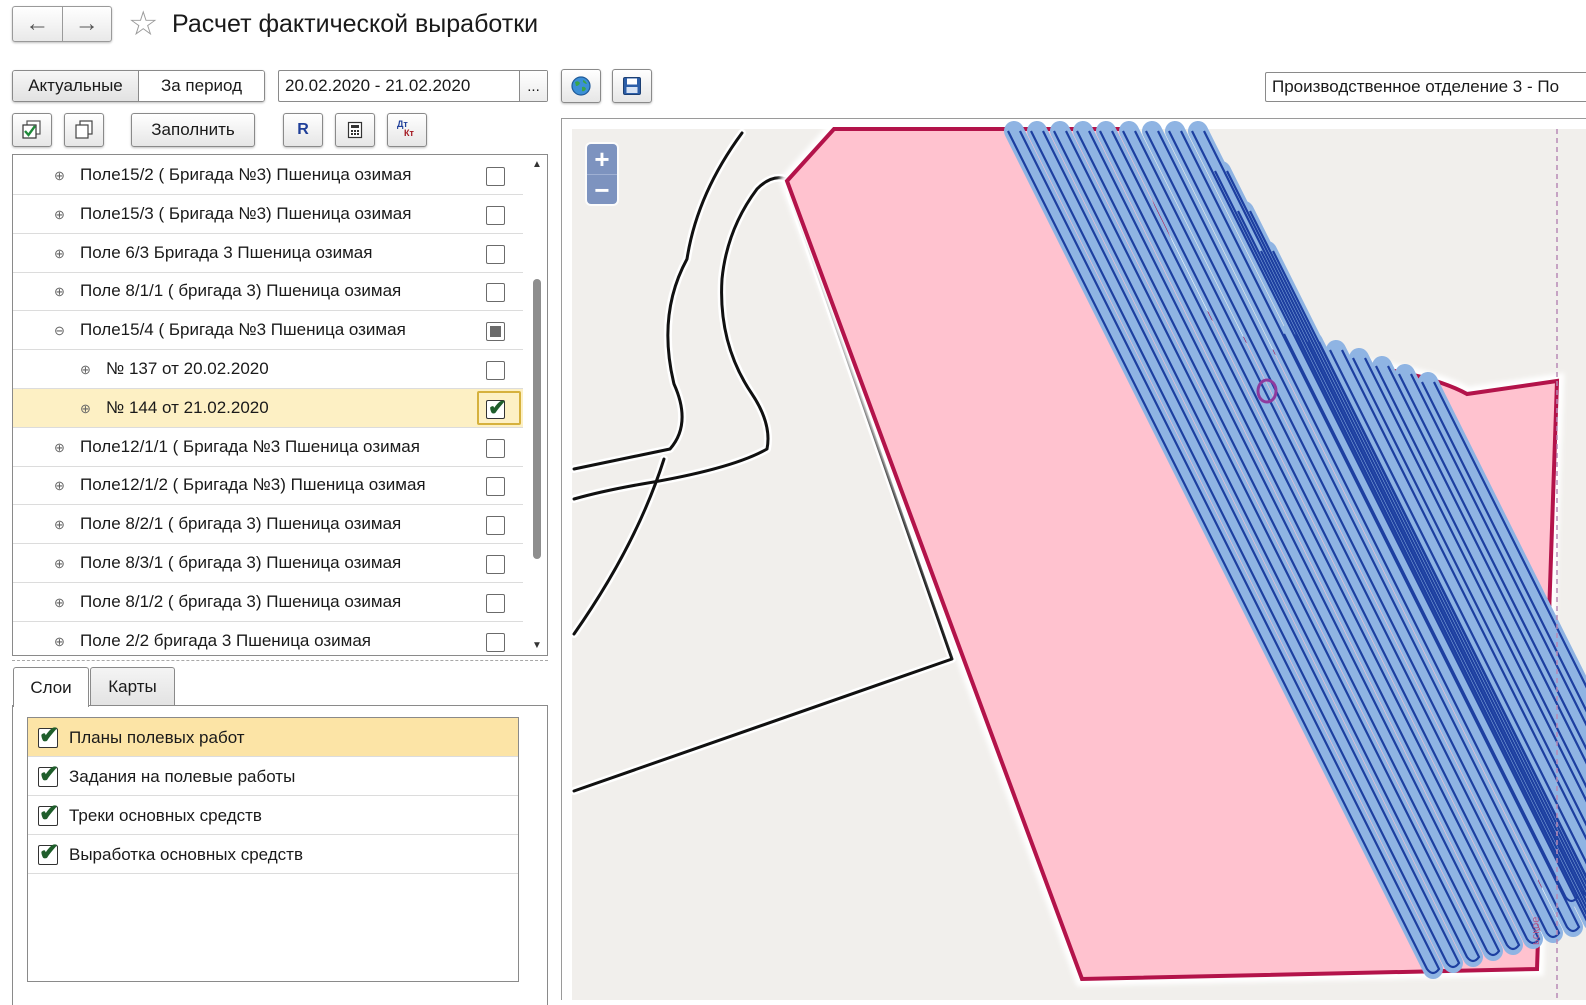 This screenshot has width=1586, height=1005. I want to click on layer-row: ✔ Треки основных средств, so click(273, 815).